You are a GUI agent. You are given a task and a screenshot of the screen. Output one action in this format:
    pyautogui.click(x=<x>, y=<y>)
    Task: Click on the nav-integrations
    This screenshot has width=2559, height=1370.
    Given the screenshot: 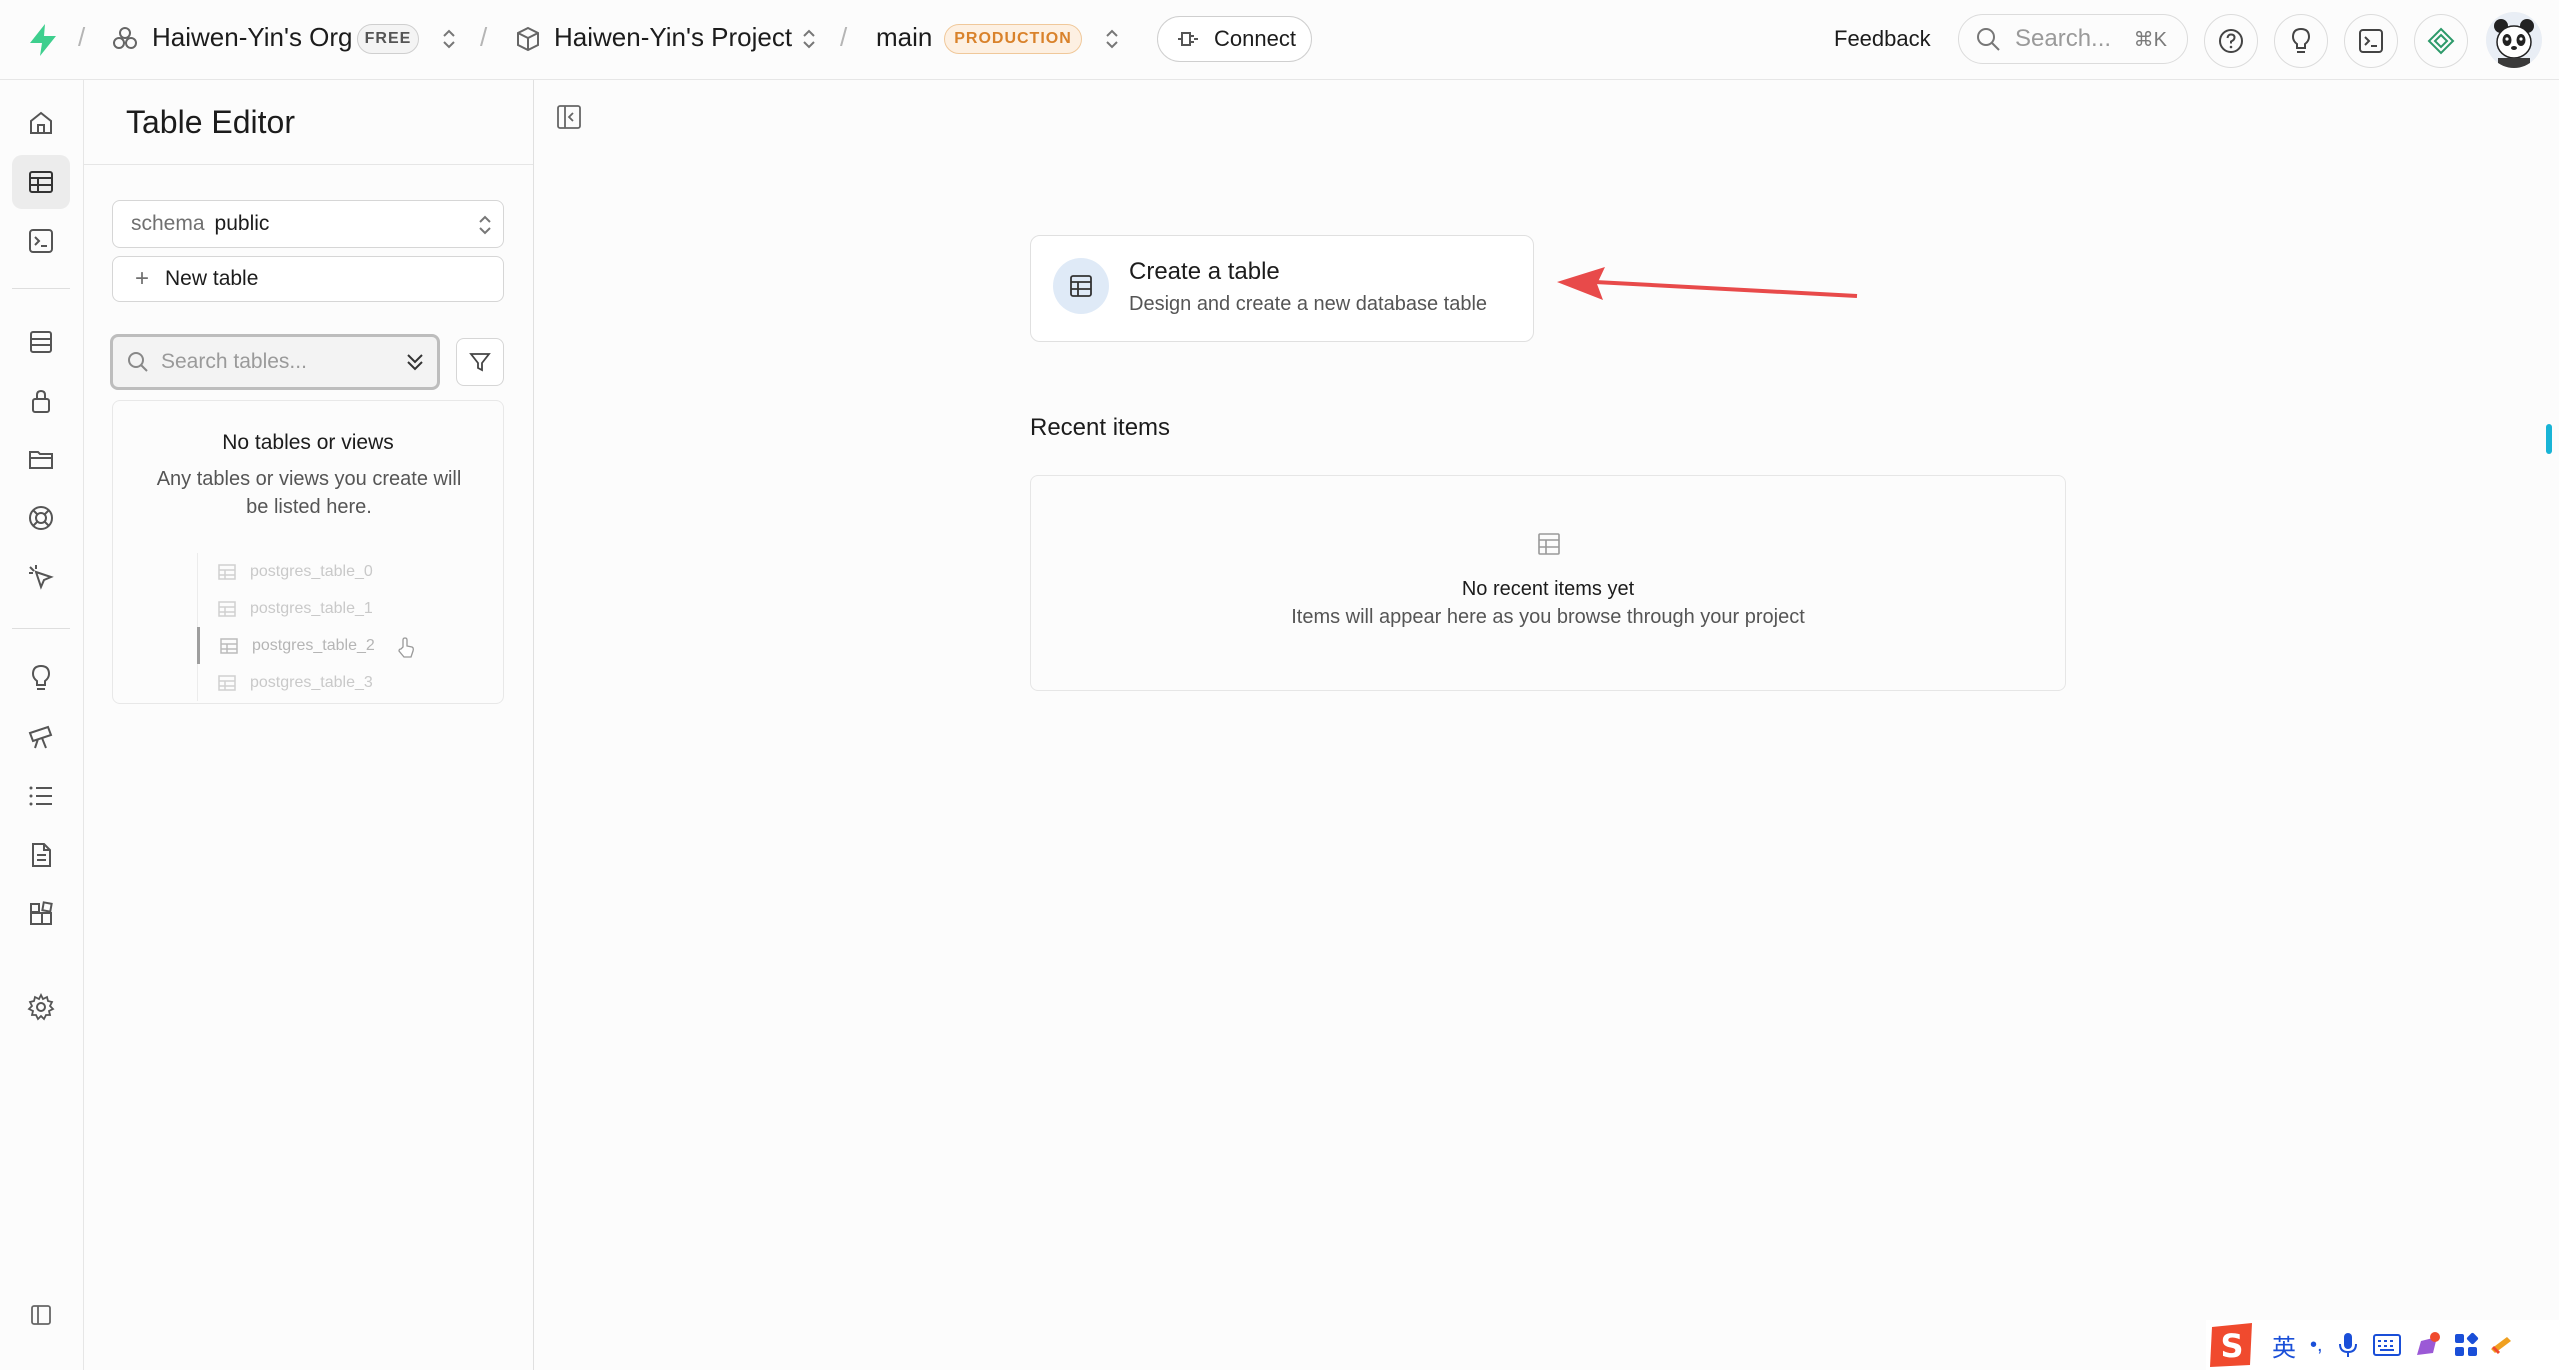 What is the action you would take?
    pyautogui.click(x=41, y=914)
    